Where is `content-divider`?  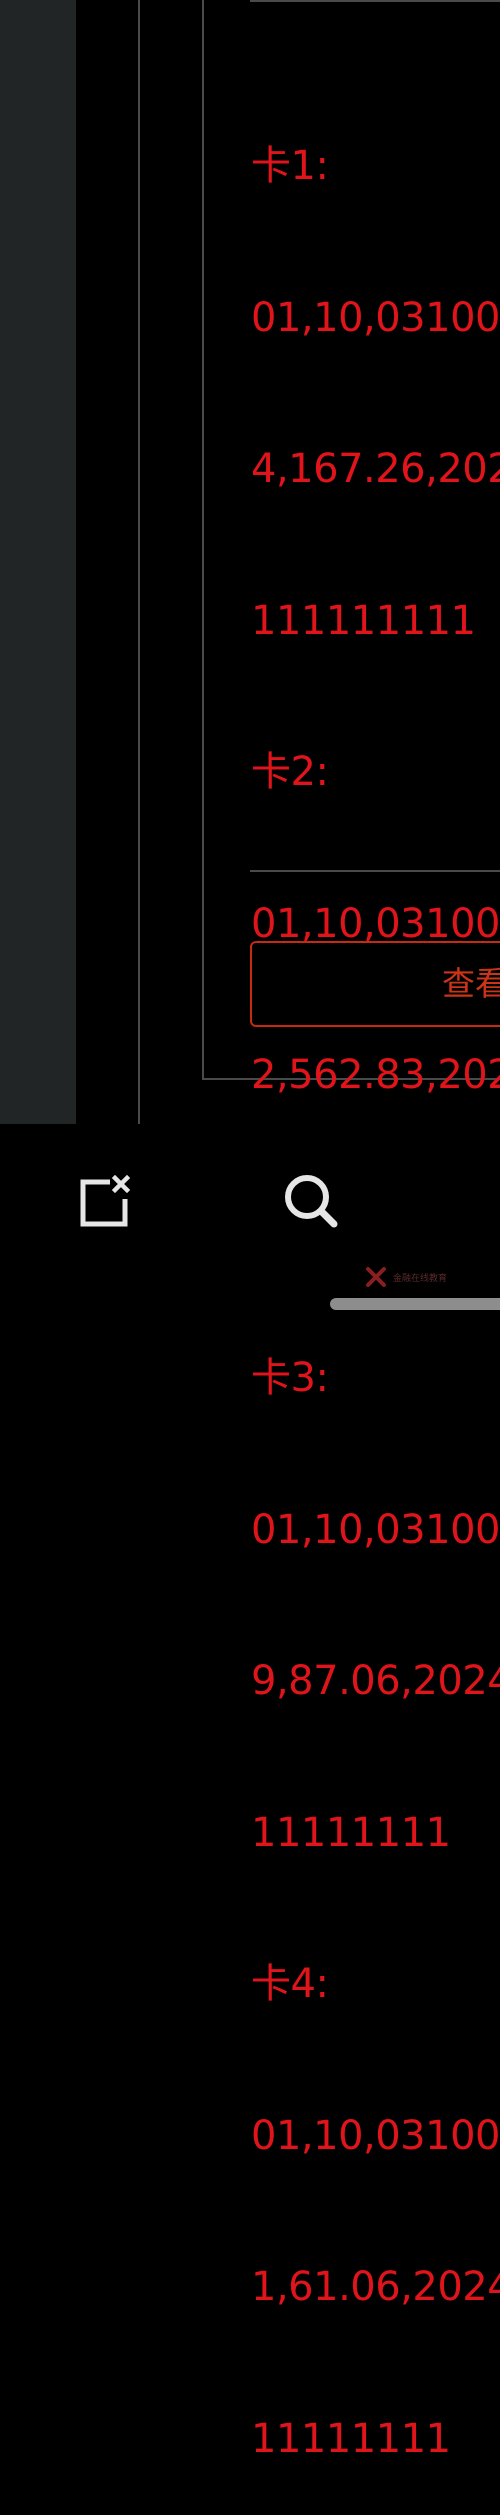 content-divider is located at coordinates (375, 871).